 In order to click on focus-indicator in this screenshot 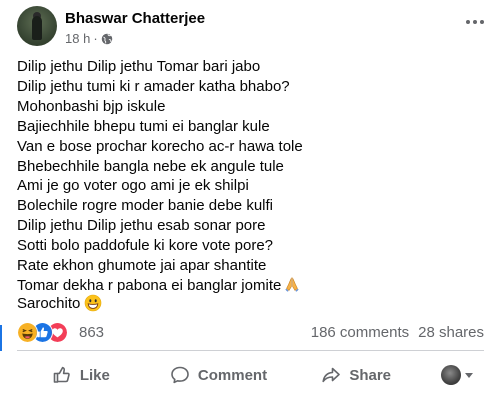, I will do `click(1, 338)`.